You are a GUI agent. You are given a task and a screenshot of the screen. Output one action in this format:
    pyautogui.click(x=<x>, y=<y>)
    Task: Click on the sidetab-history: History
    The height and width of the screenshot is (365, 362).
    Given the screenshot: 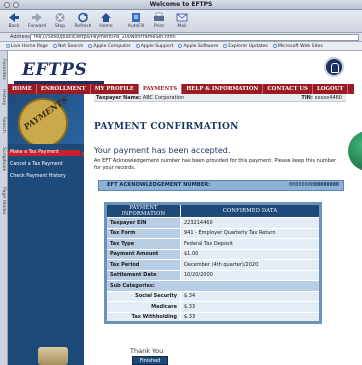 What is the action you would take?
    pyautogui.click(x=3, y=97)
    